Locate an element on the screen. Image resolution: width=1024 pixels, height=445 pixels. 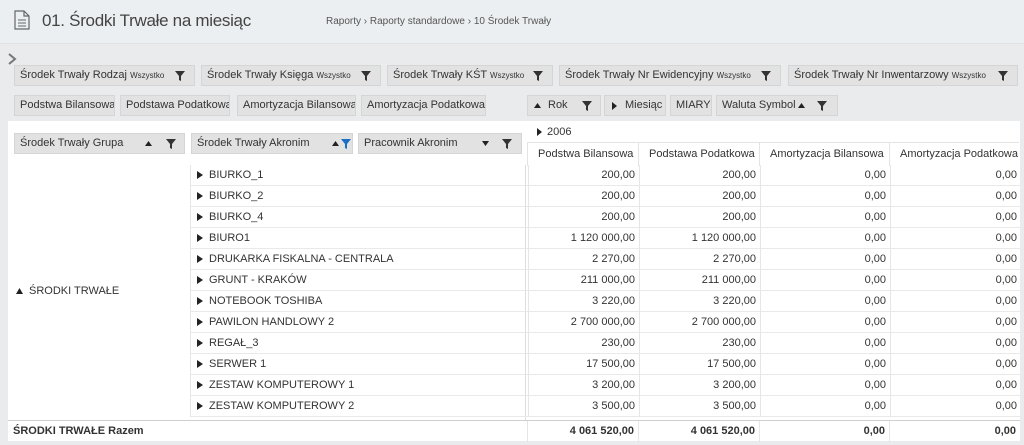
row-field-pracownik: Pracownik Akronim is located at coordinates (440, 143).